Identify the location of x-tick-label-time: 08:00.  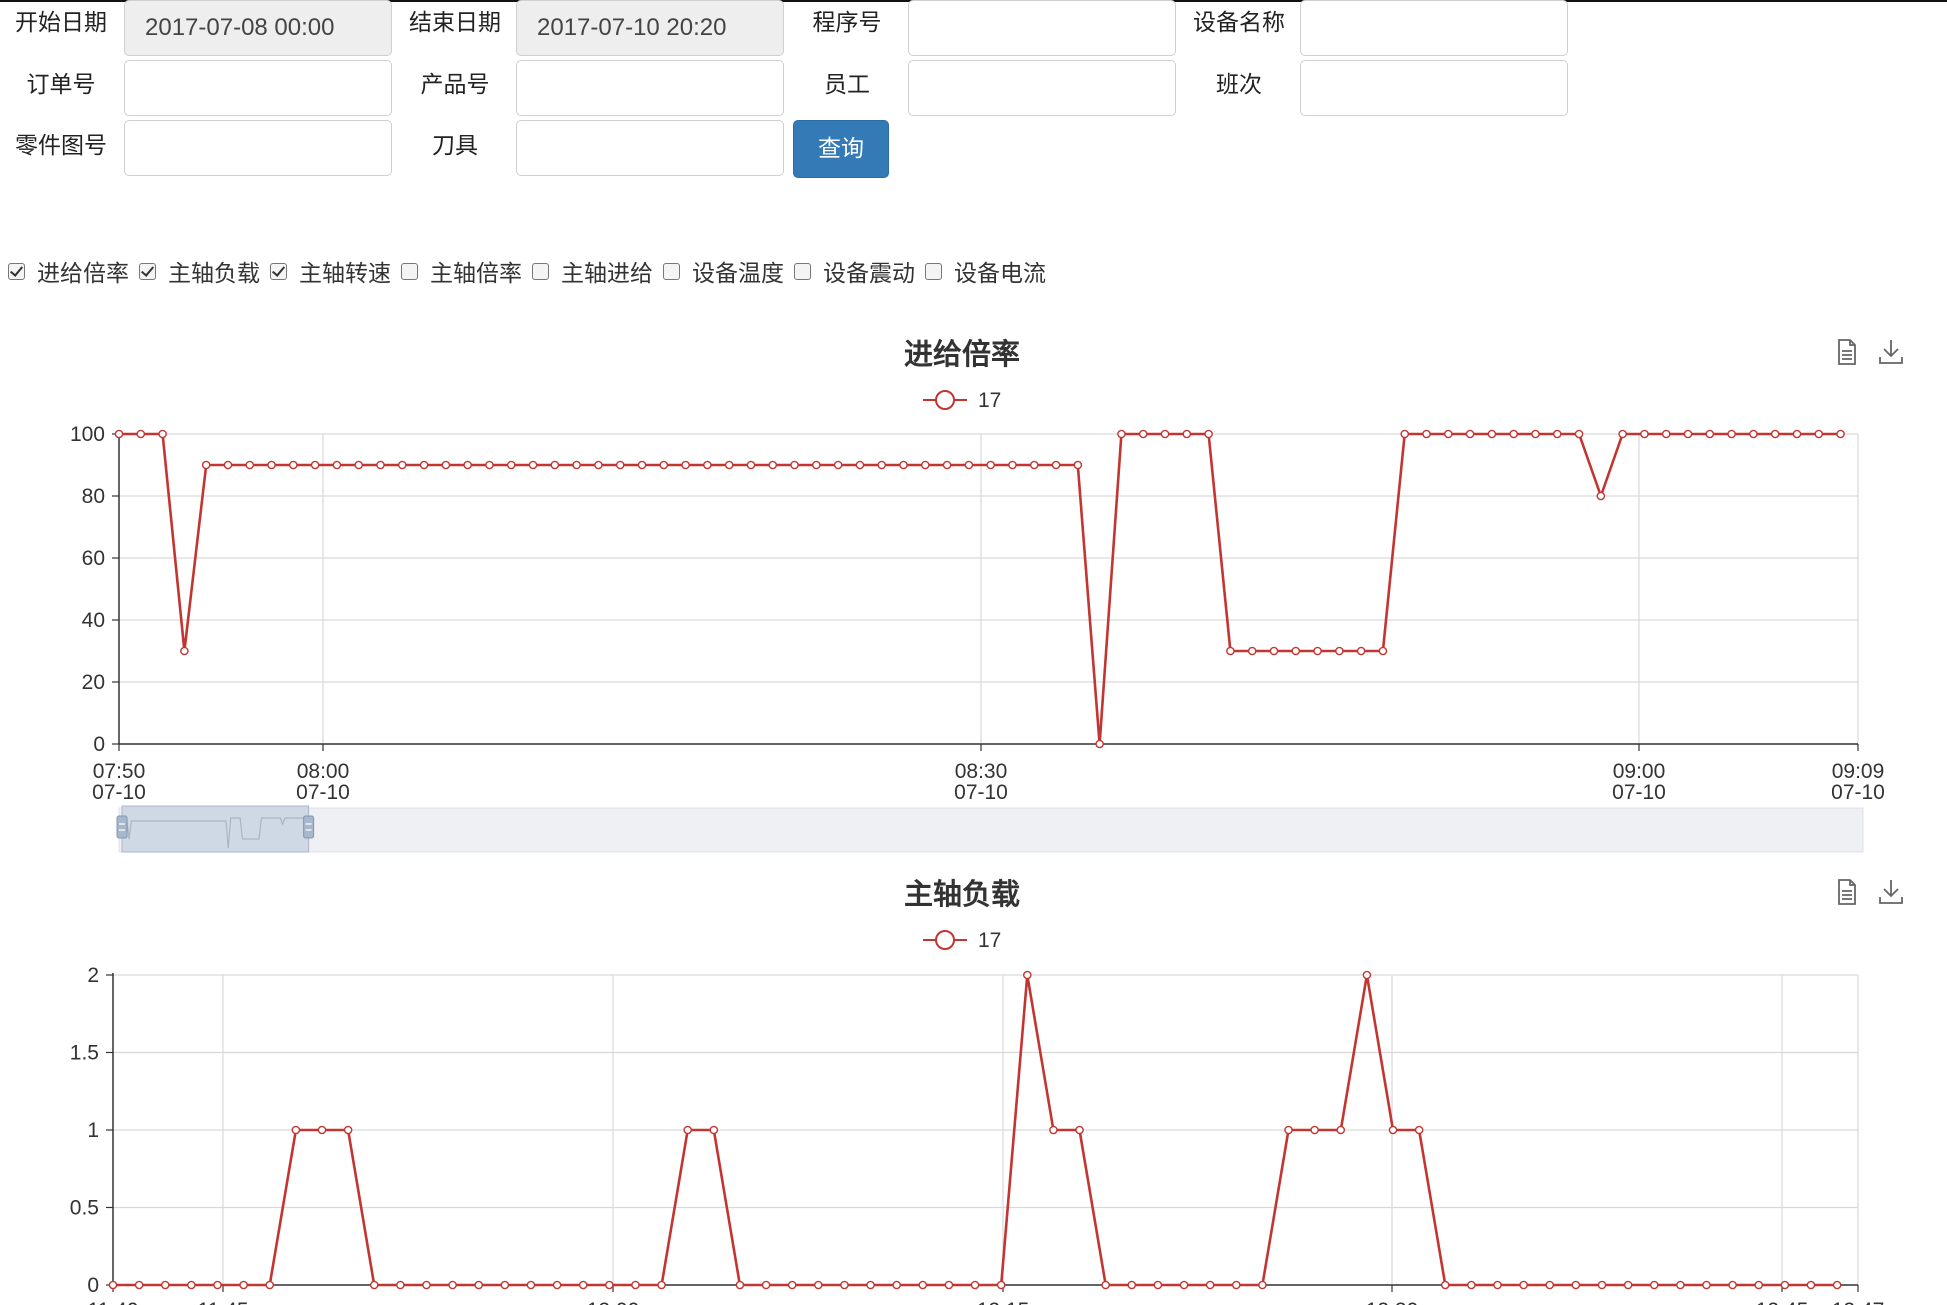
(323, 771).